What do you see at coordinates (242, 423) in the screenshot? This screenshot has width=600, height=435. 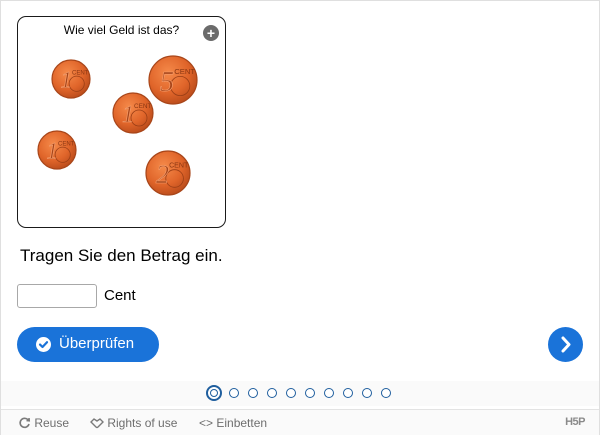 I see `embed-label: Einbetten` at bounding box center [242, 423].